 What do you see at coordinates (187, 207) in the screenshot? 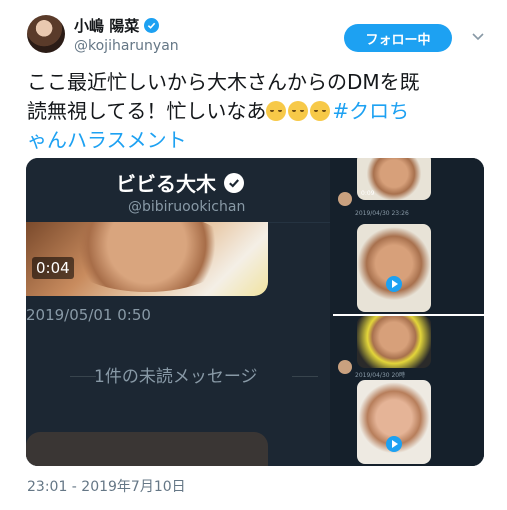
I see `dm-contact-handle: @bibiruookichan` at bounding box center [187, 207].